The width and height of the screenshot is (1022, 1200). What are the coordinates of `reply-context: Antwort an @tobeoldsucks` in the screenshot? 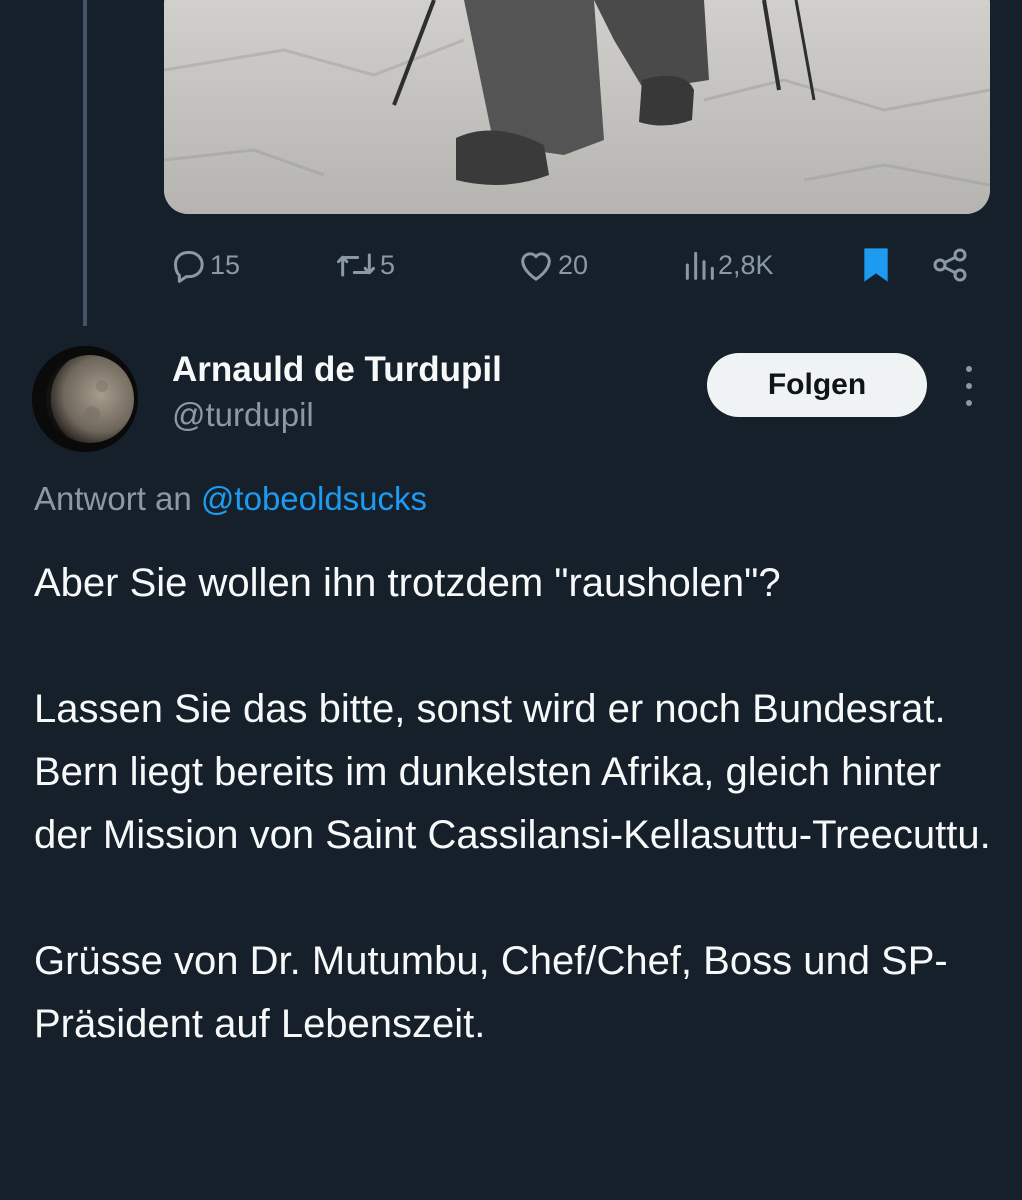 It's located at (230, 499).